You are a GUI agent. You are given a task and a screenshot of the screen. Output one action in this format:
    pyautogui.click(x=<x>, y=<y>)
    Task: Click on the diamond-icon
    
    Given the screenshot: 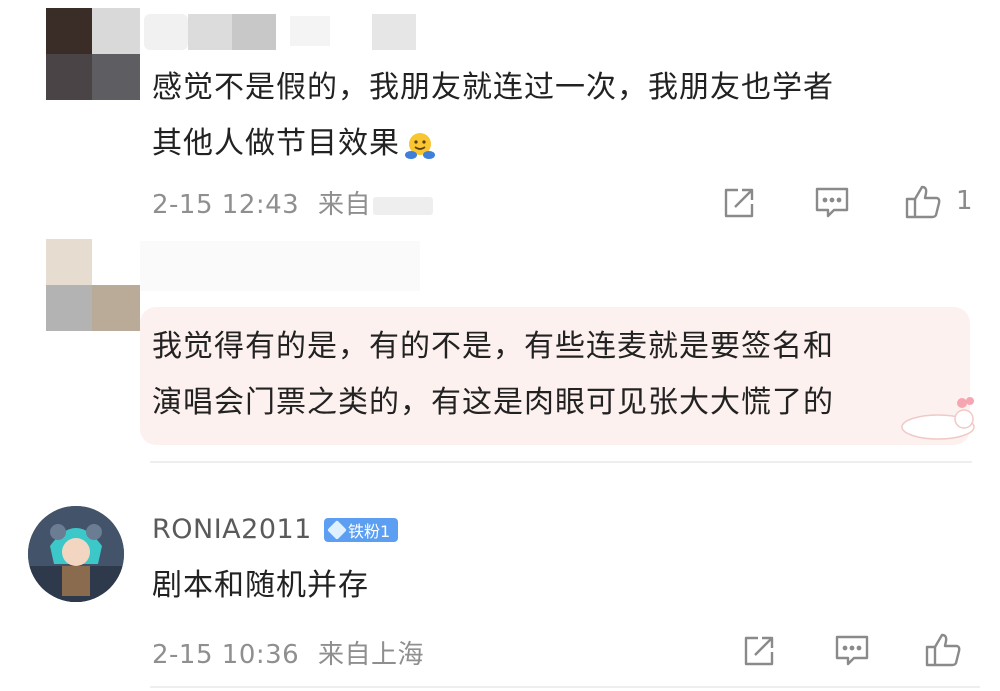 What is the action you would take?
    pyautogui.click(x=337, y=530)
    